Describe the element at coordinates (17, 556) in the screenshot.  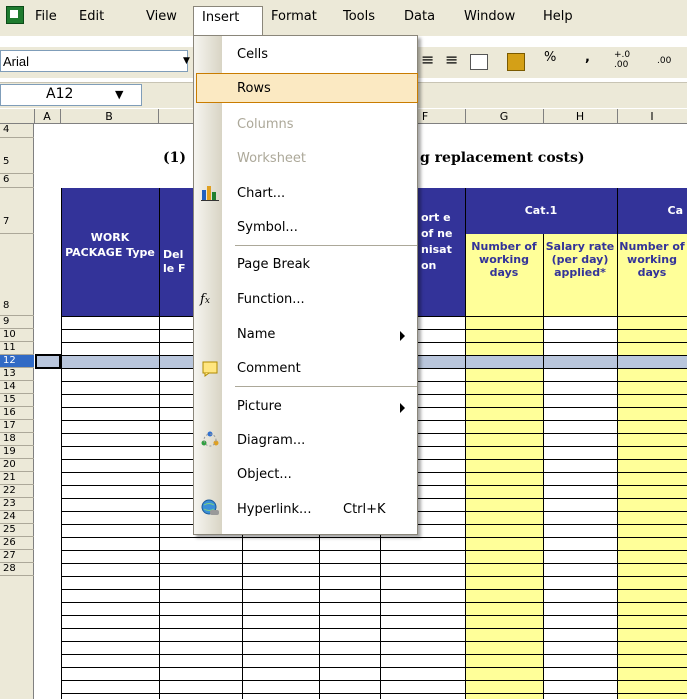
I see `row-header: 27` at that location.